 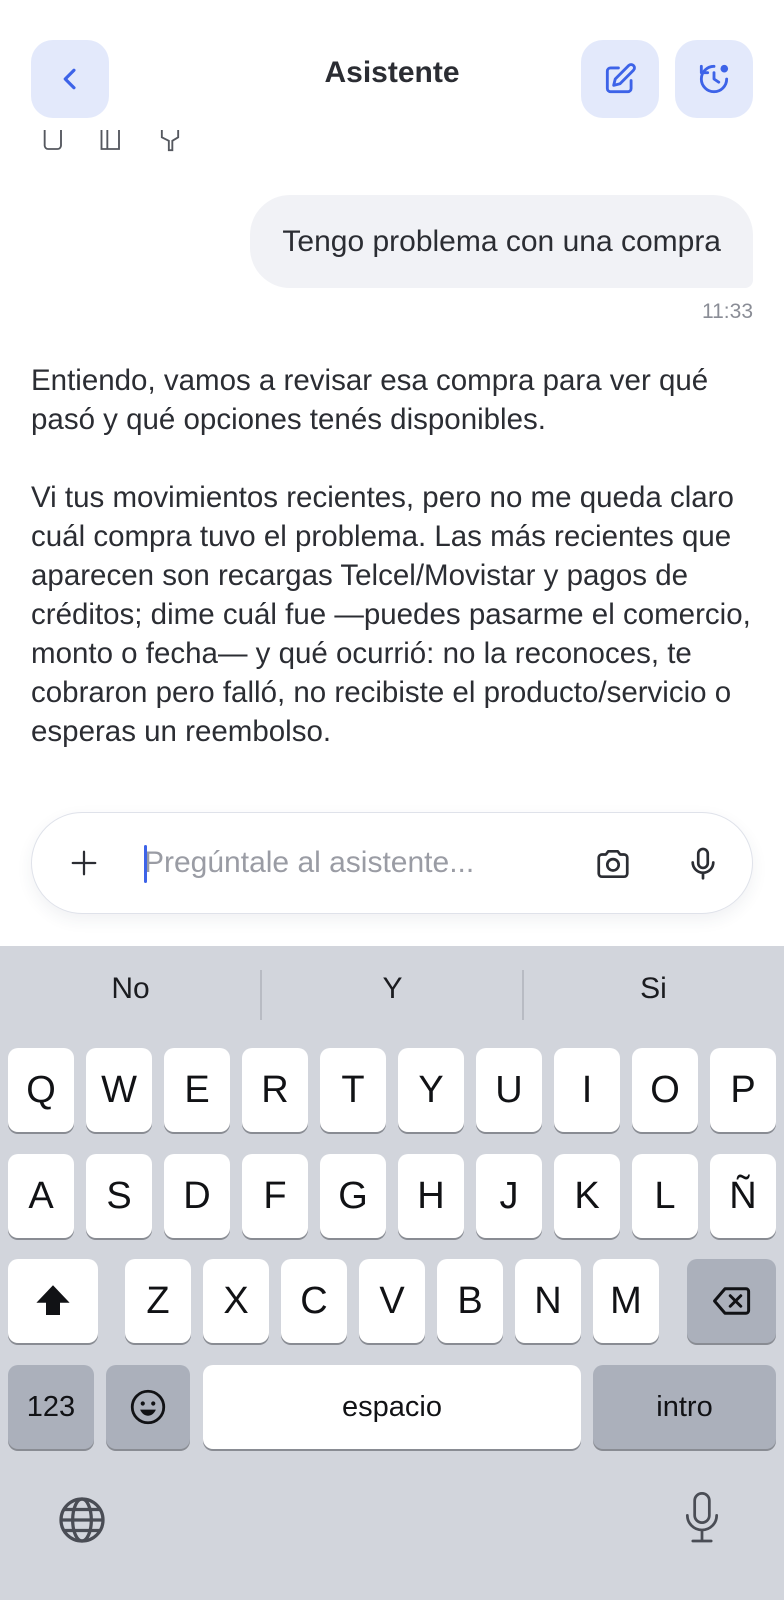 I want to click on key-l: L, so click(x=665, y=1196).